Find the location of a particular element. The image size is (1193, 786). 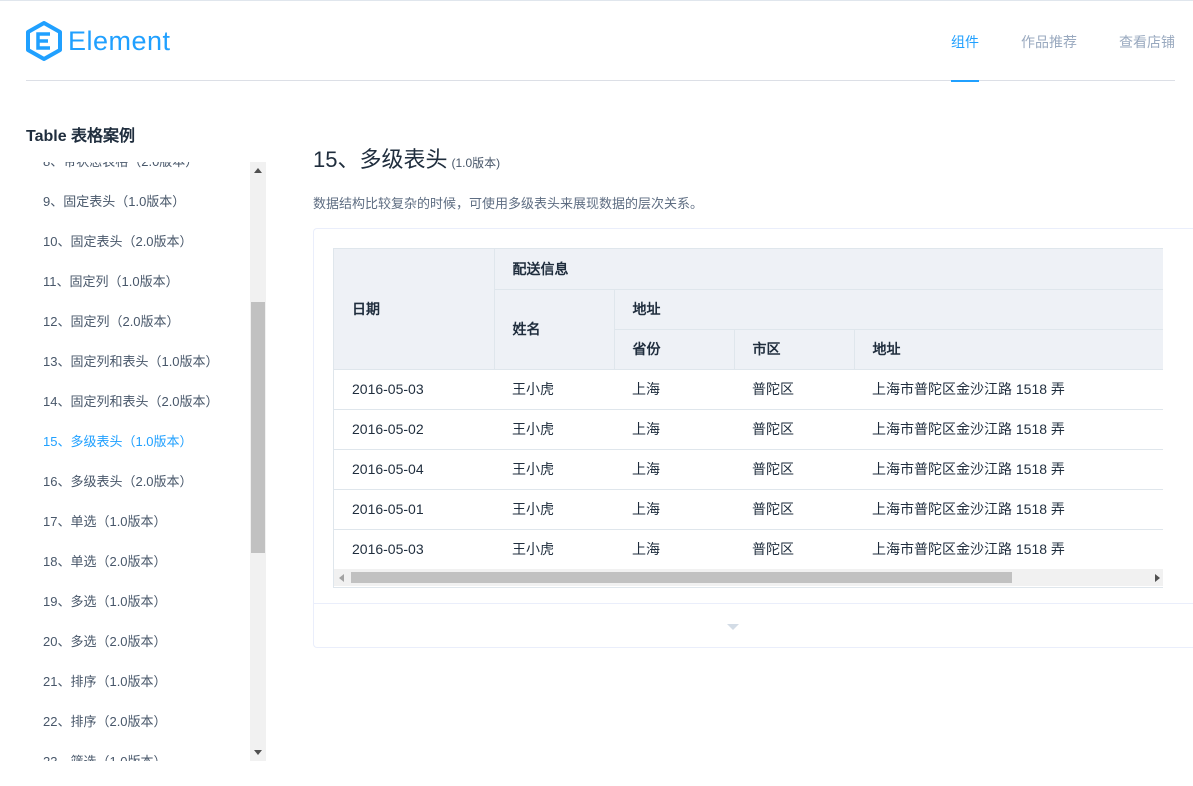

scroll-left-icon is located at coordinates (341, 578).